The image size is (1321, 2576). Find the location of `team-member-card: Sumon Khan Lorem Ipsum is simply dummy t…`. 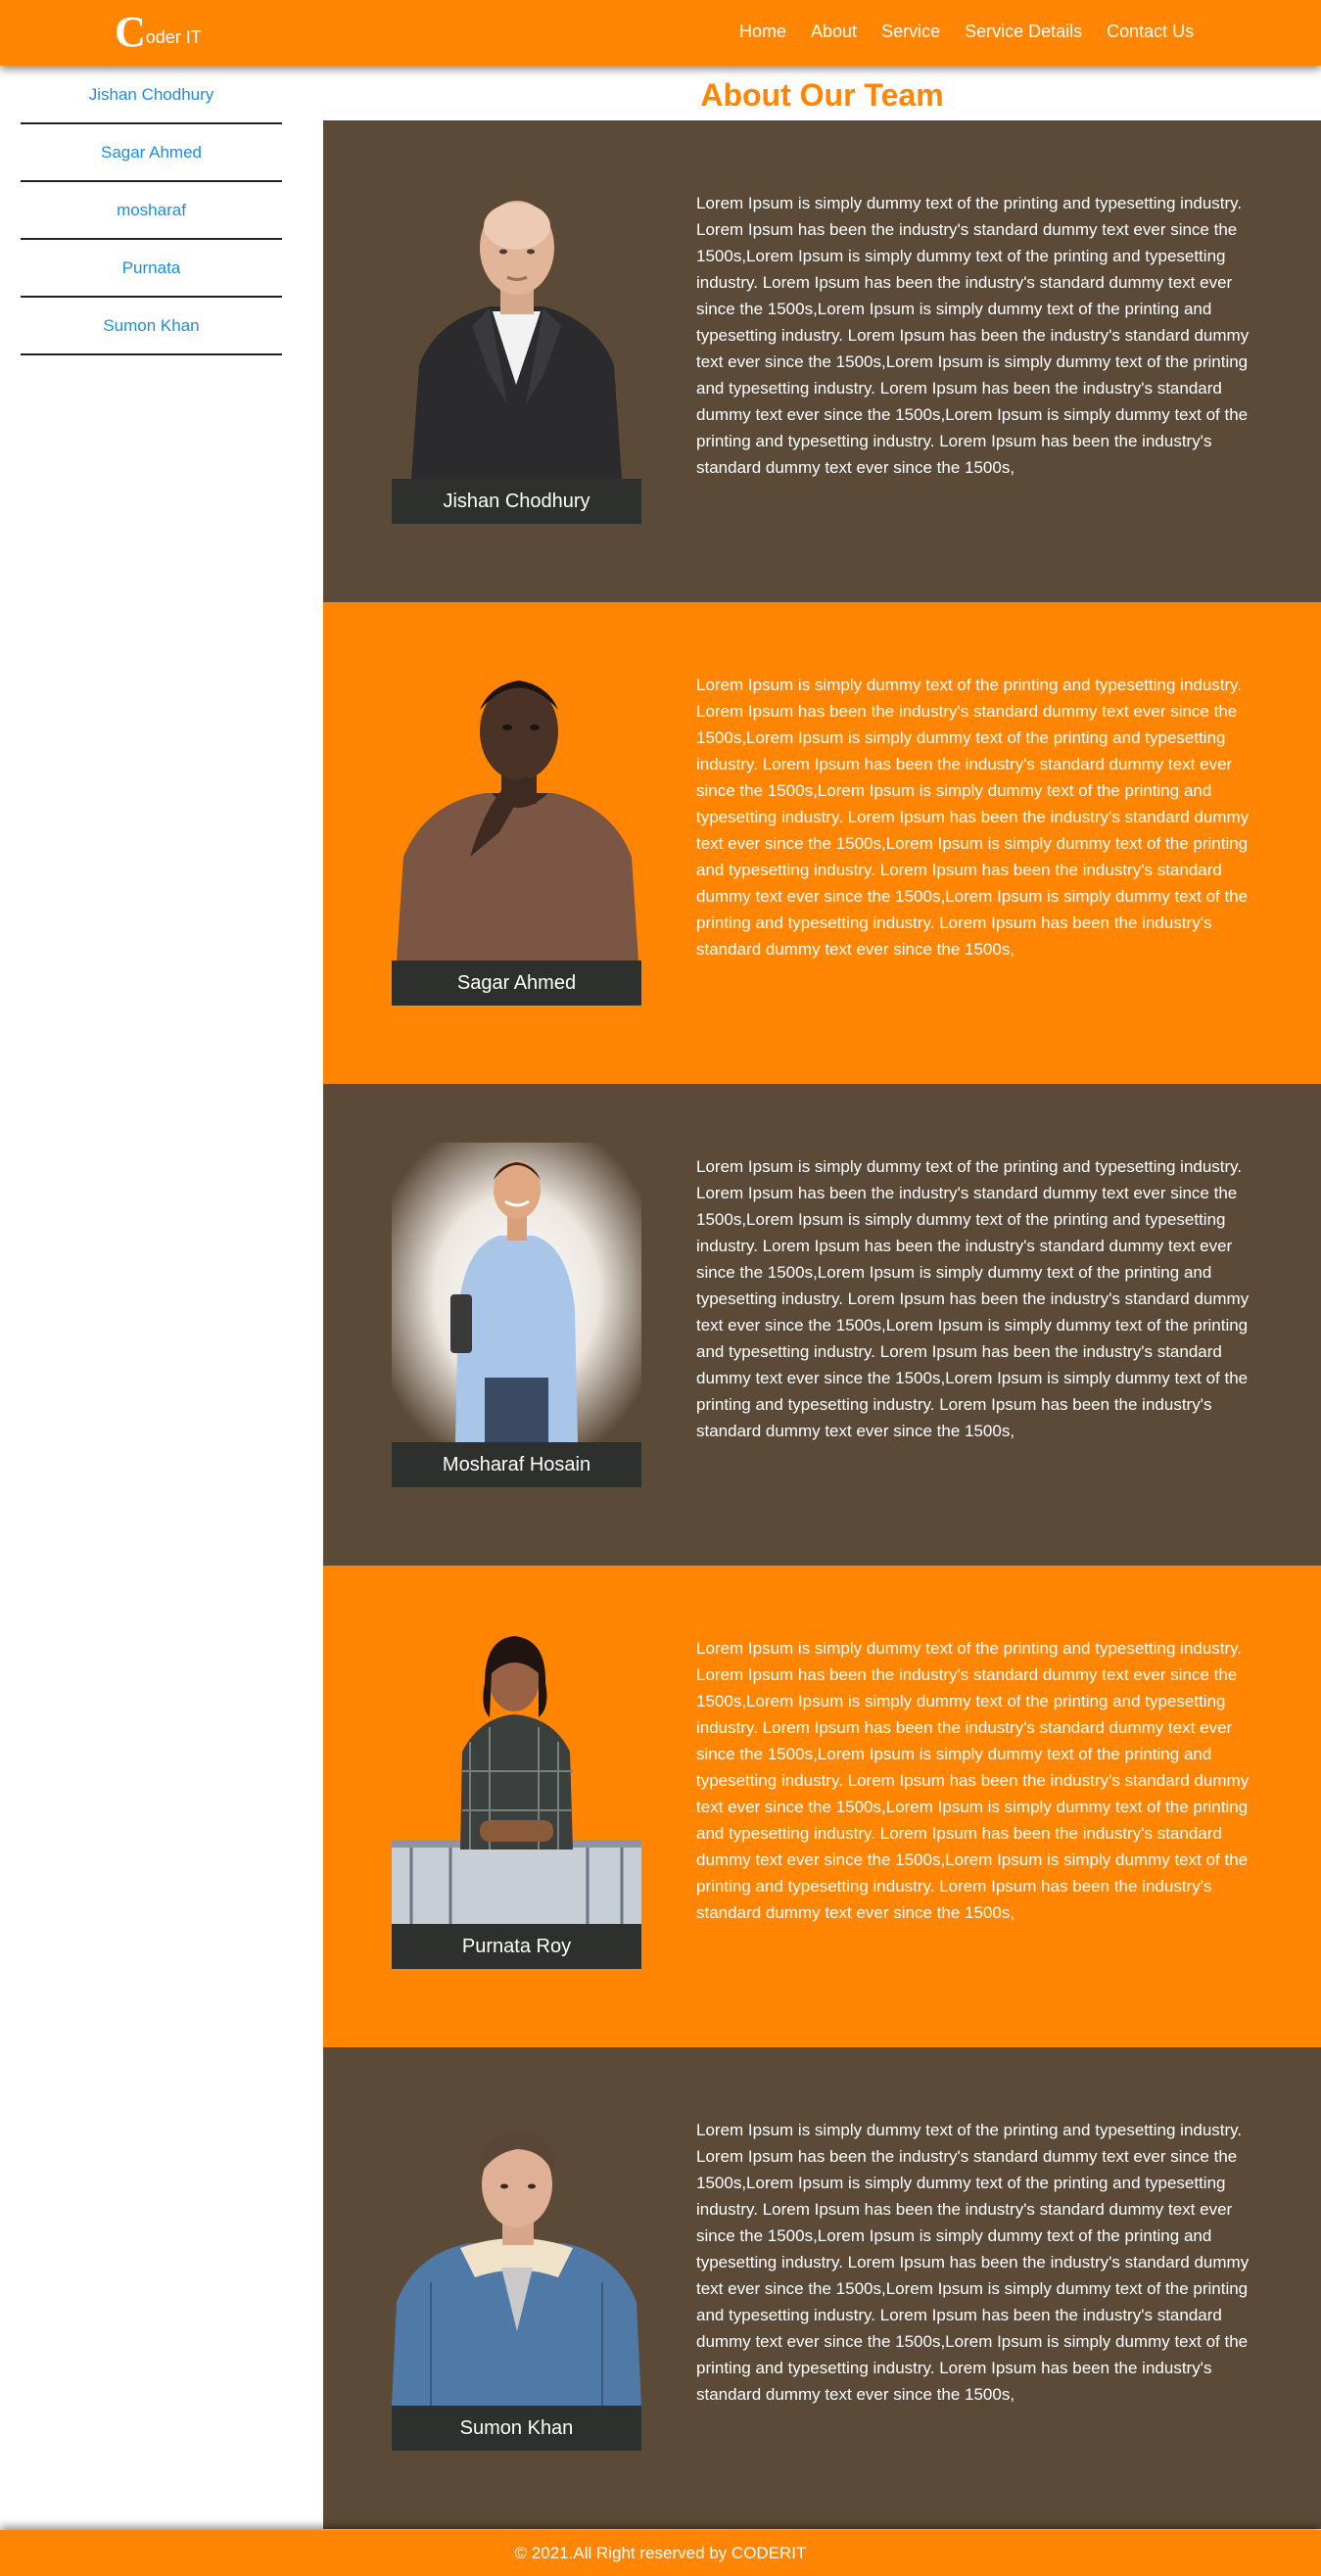

team-member-card: Sumon Khan Lorem Ipsum is simply dummy t… is located at coordinates (822, 2288).